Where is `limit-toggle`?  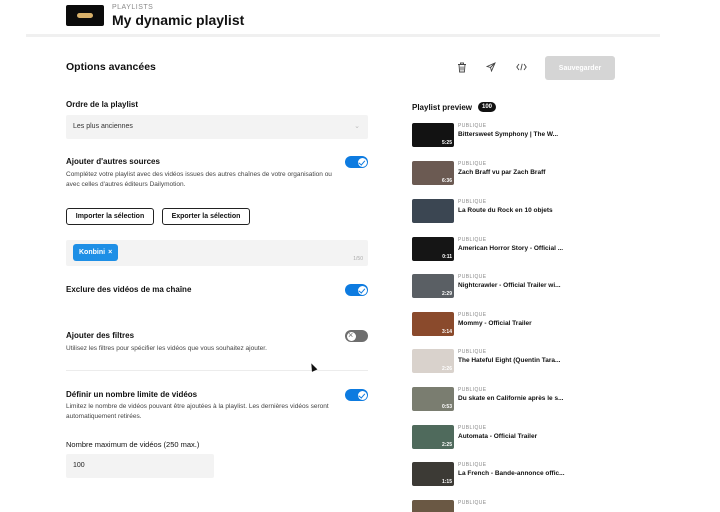 limit-toggle is located at coordinates (356, 395).